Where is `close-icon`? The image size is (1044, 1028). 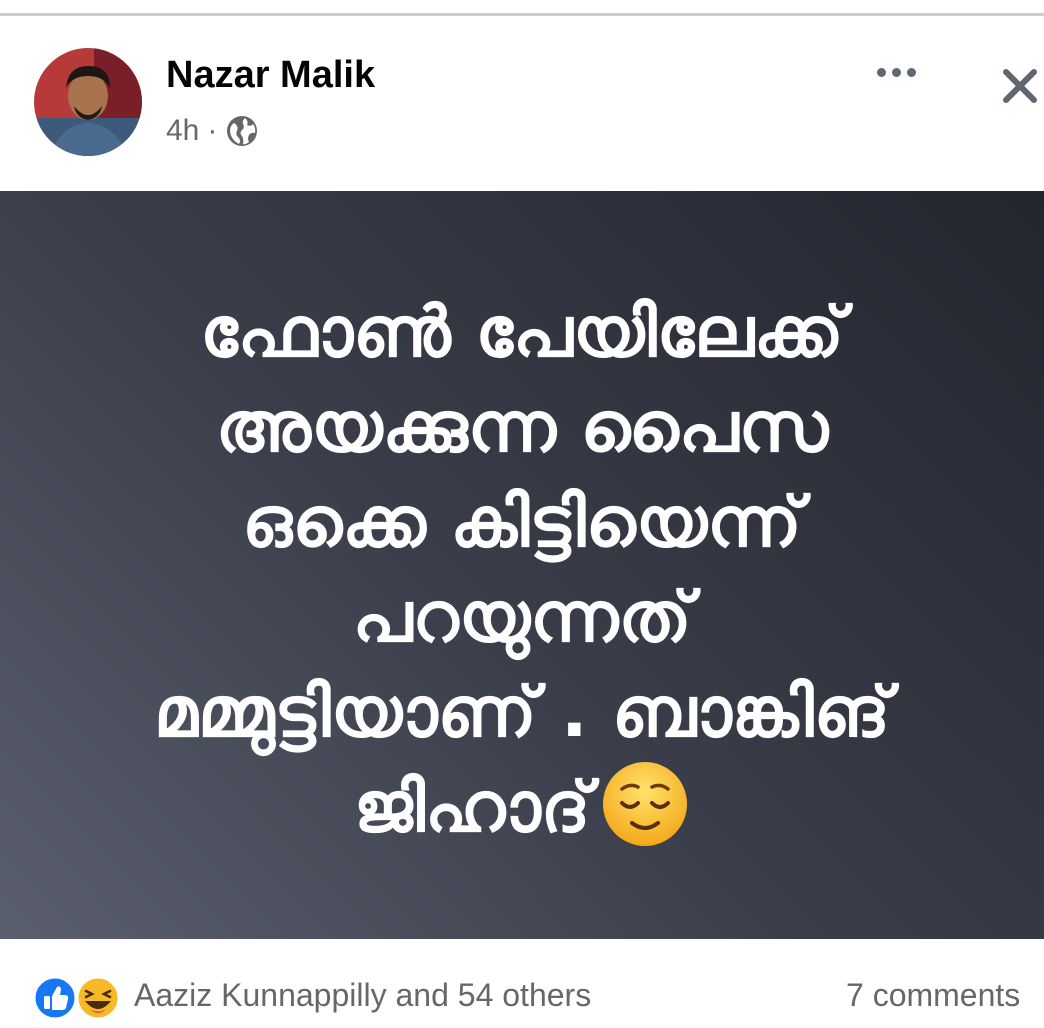
close-icon is located at coordinates (1020, 86).